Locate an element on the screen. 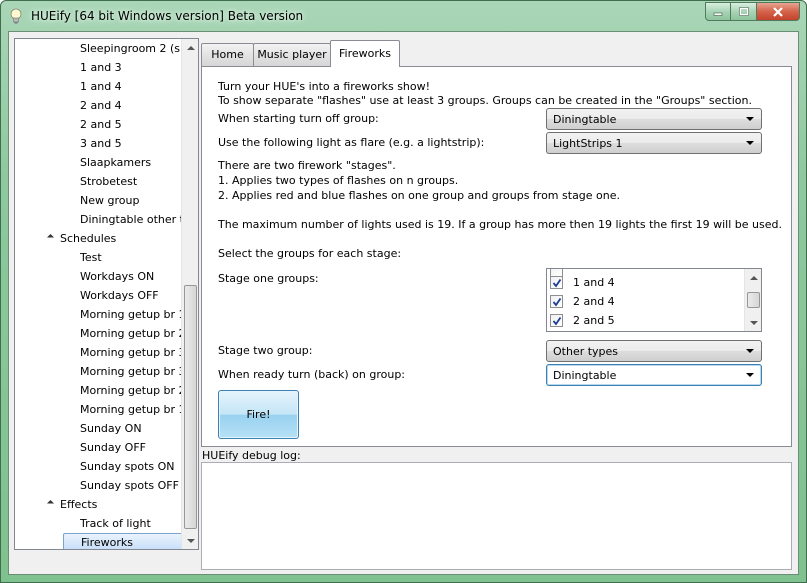 Image resolution: width=807 pixels, height=583 pixels. stages-text: There are two firework "stages". is located at coordinates (307, 165).